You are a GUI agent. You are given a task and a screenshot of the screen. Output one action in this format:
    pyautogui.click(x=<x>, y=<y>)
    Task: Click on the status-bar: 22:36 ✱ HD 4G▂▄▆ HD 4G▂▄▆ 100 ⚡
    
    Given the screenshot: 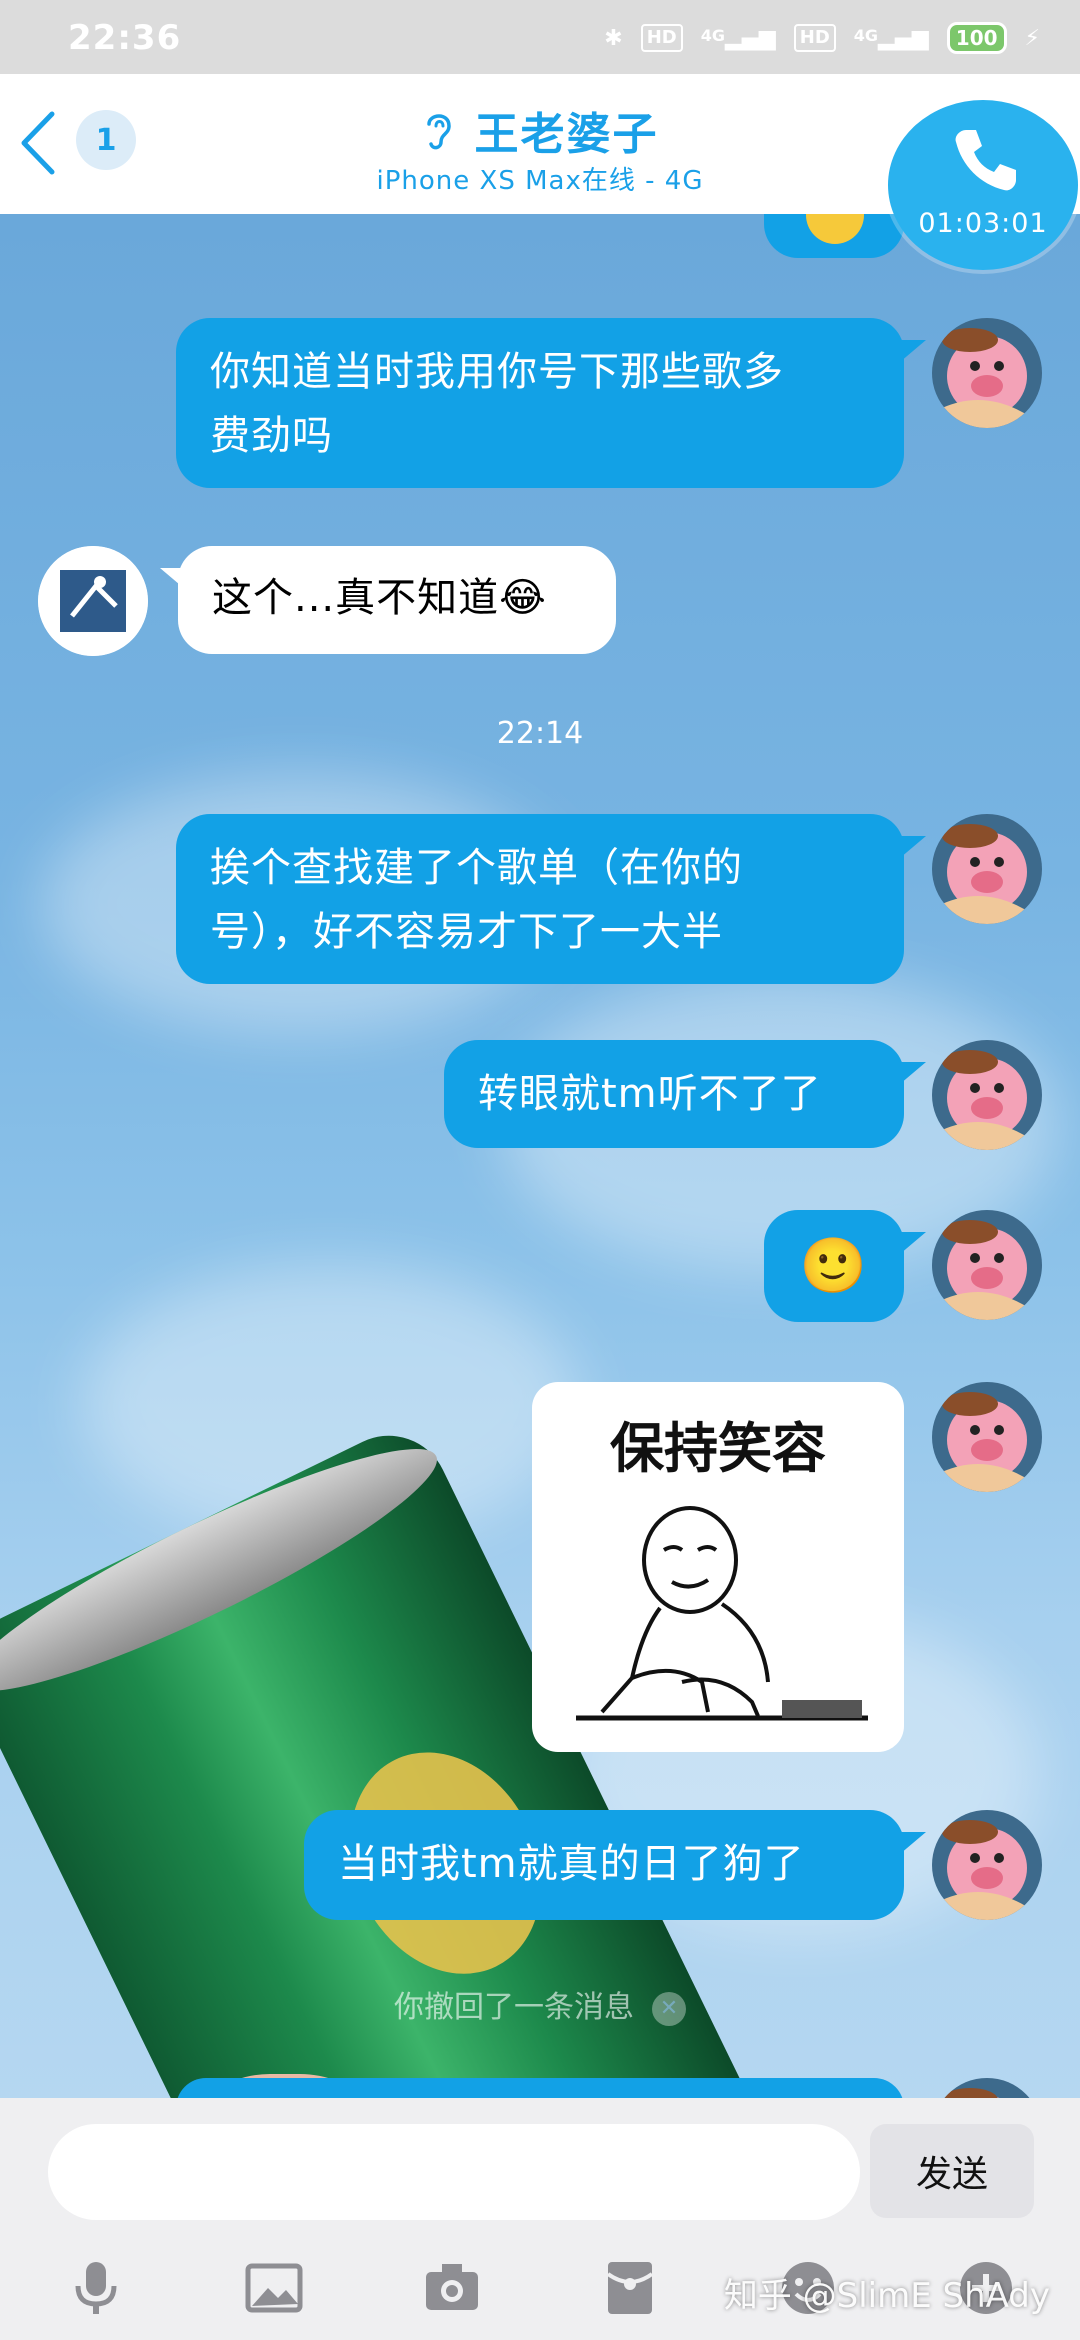 What is the action you would take?
    pyautogui.click(x=540, y=37)
    